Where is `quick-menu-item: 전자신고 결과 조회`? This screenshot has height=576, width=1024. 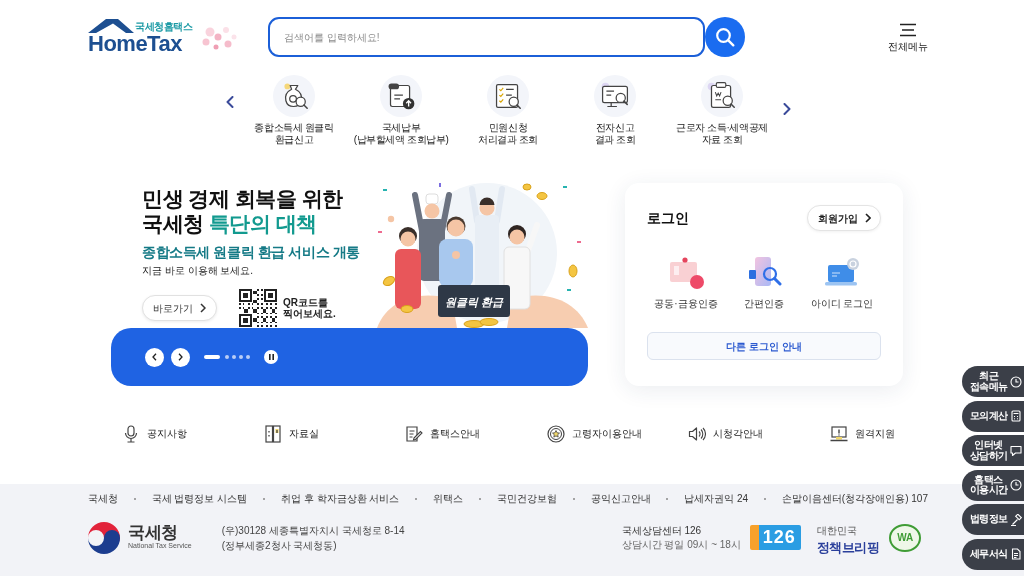
quick-menu-item: 전자신고 결과 조회 is located at coordinates (615, 110).